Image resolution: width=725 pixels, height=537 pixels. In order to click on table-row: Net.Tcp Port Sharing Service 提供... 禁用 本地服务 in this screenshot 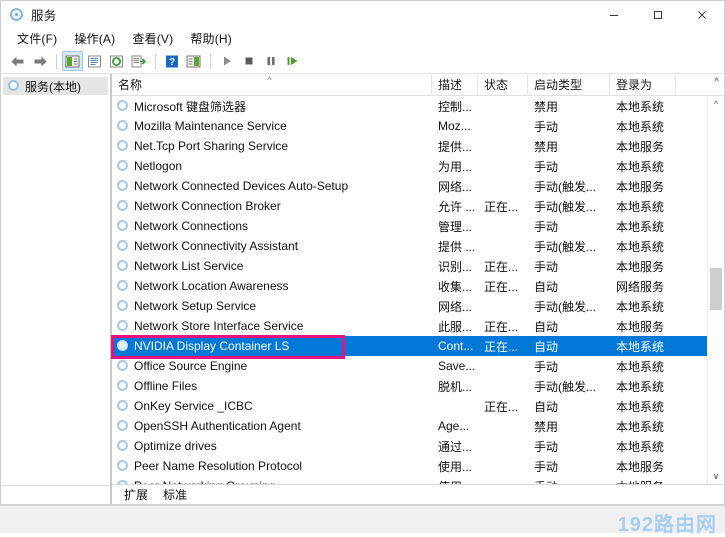, I will do `click(410, 146)`.